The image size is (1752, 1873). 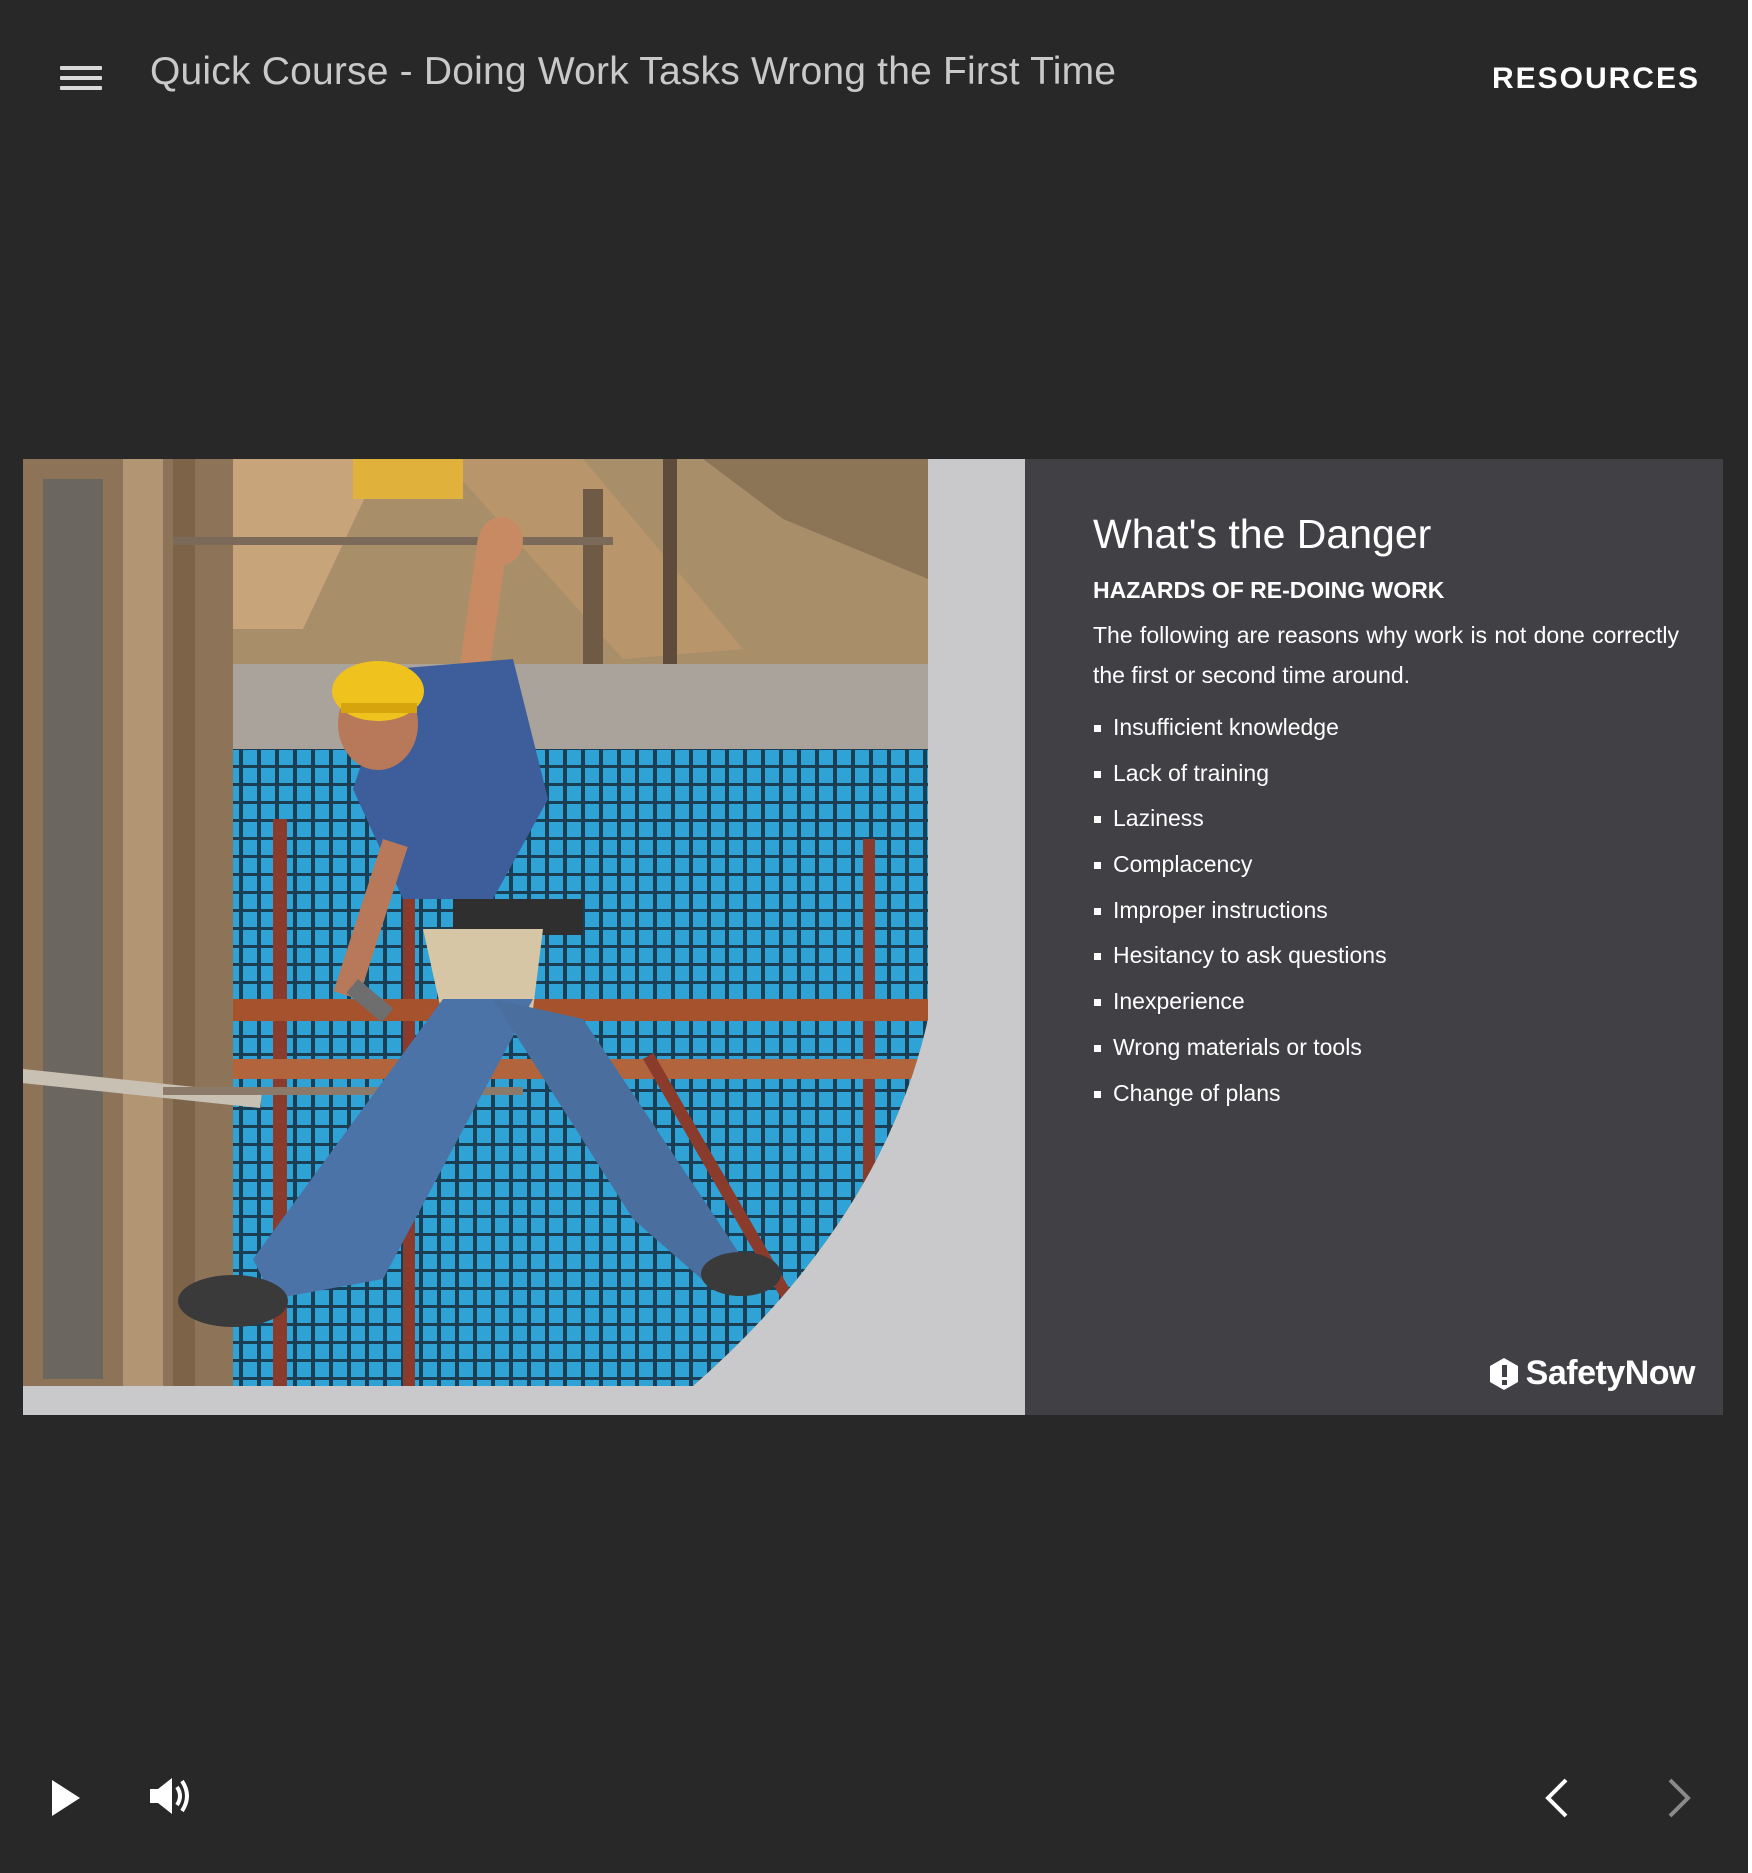 What do you see at coordinates (1503, 1373) in the screenshot?
I see `shield-alert-icon` at bounding box center [1503, 1373].